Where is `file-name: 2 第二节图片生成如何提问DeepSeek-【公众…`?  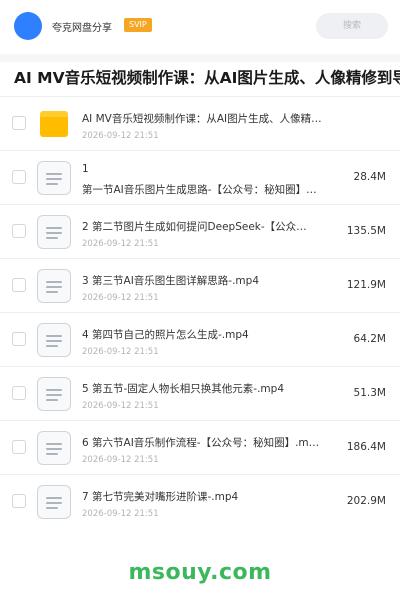 file-name: 2 第二节图片生成如何提问DeepSeek-【公众… is located at coordinates (194, 227).